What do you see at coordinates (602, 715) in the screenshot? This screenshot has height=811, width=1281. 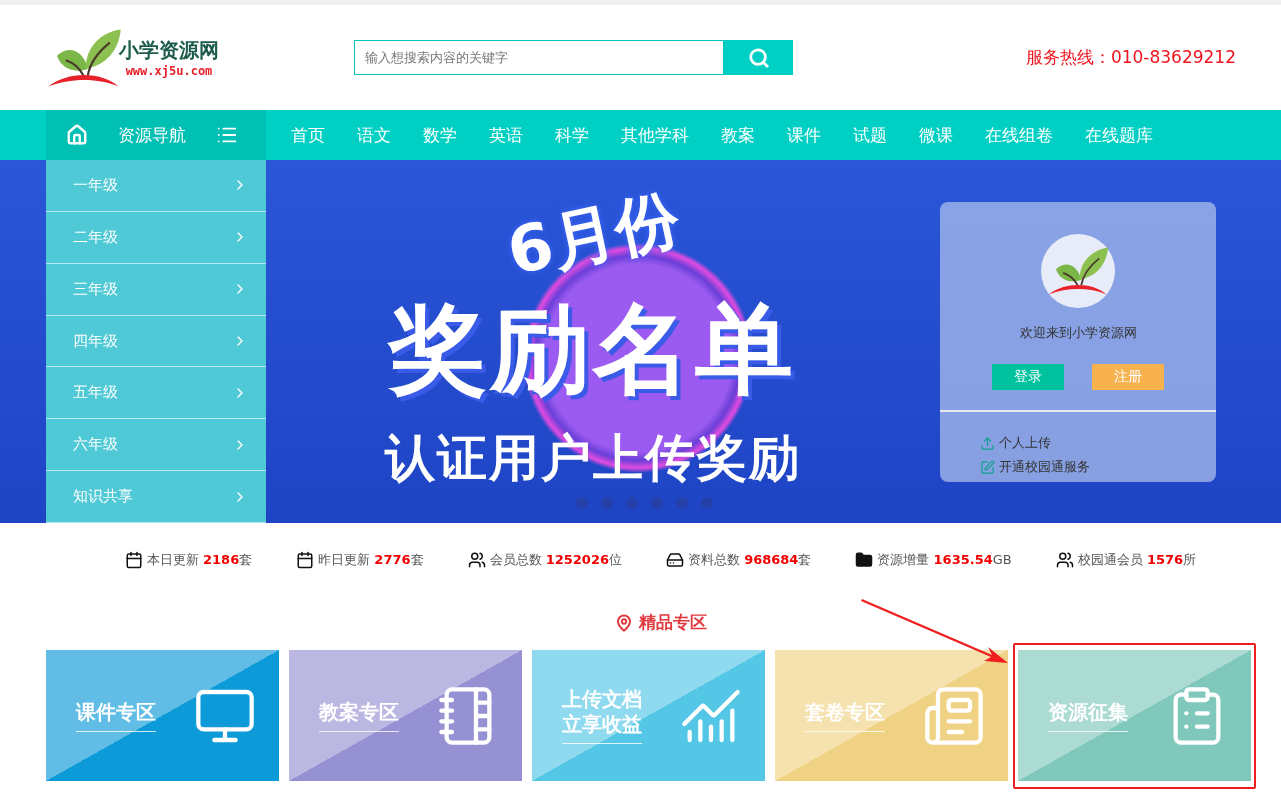 I see `tile-title: 上传文档 立享收益` at bounding box center [602, 715].